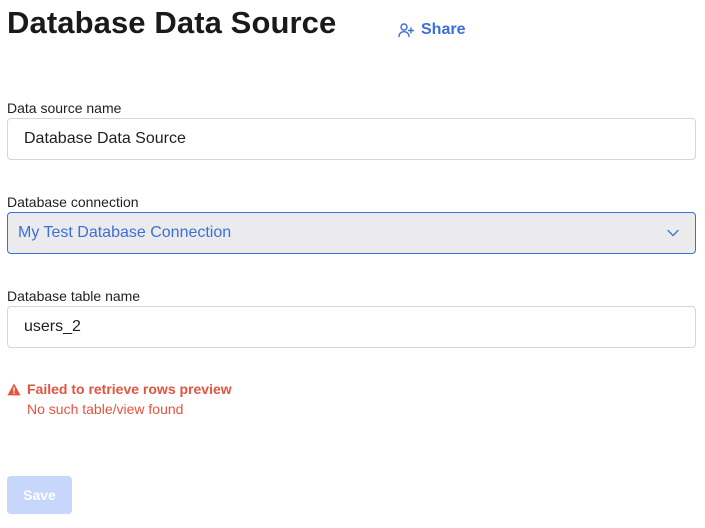  What do you see at coordinates (443, 29) in the screenshot?
I see `share-label: Share` at bounding box center [443, 29].